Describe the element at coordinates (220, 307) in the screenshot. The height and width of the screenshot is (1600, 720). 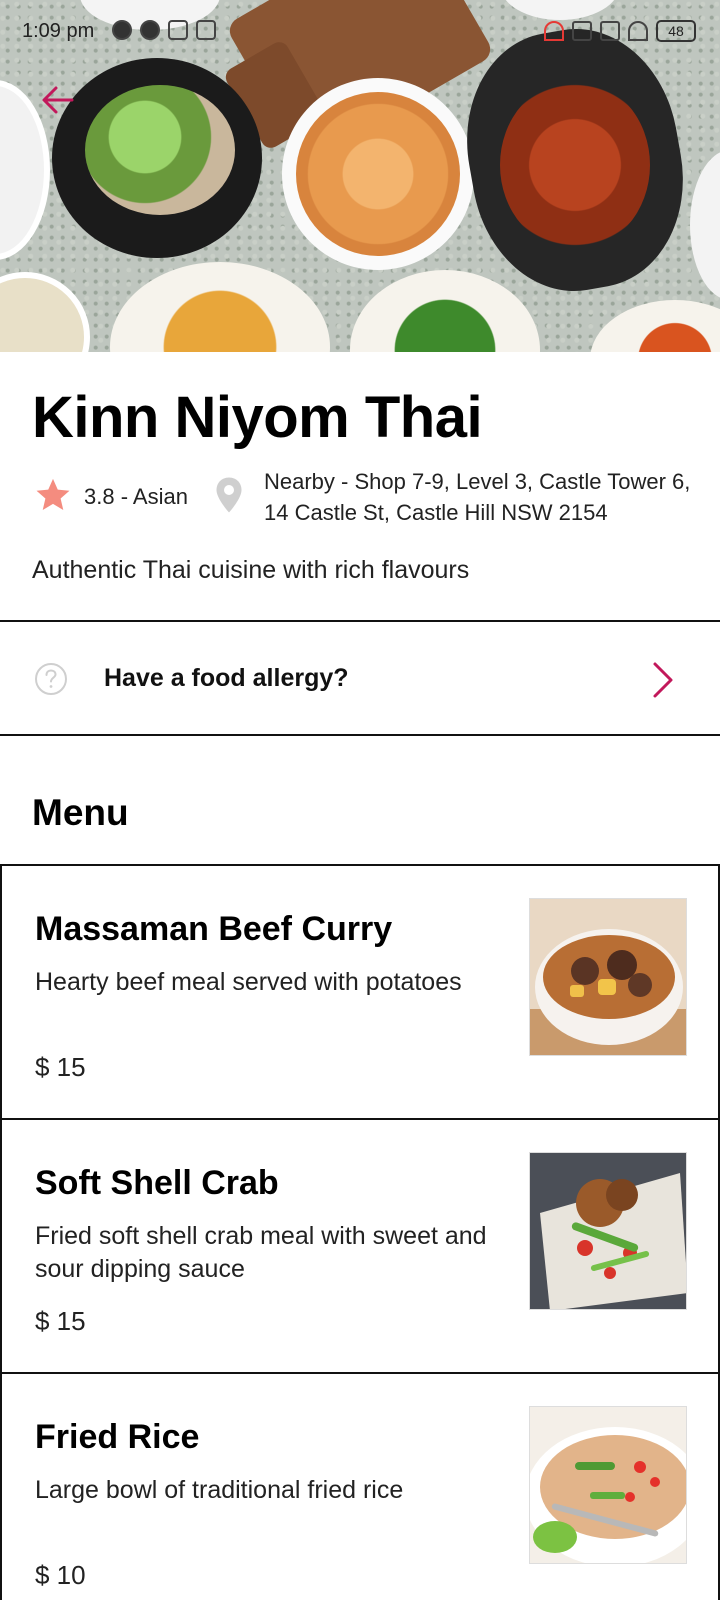
I see `plate-bottom-center` at that location.